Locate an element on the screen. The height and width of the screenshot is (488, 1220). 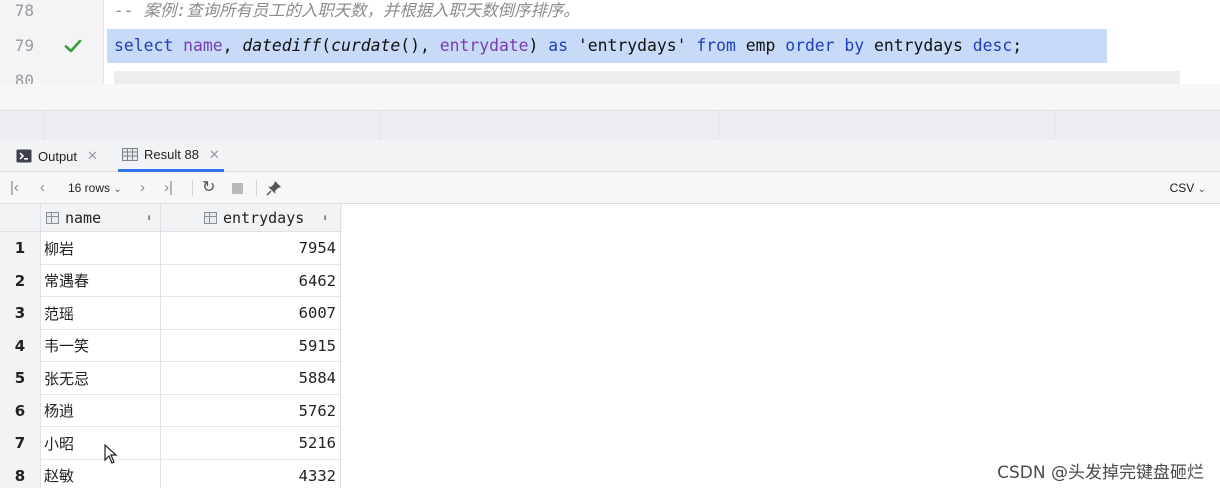
tab-label: Result 88 is located at coordinates (171, 154).